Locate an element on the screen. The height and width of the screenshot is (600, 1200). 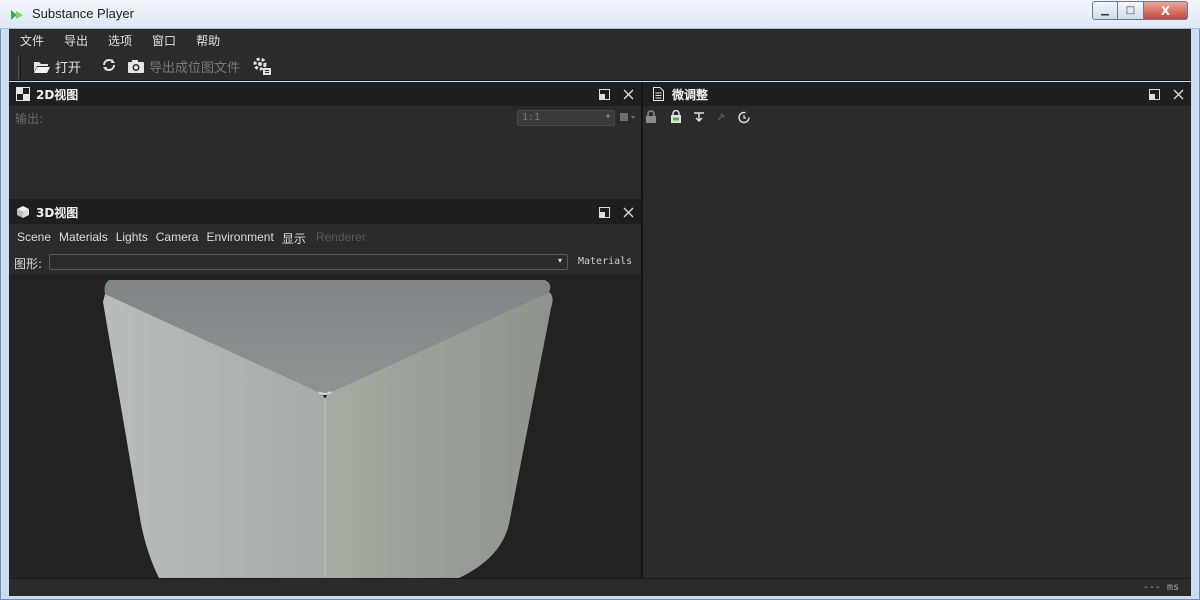
export-bitmap-button: 导出成位图文件 is located at coordinates (183, 66).